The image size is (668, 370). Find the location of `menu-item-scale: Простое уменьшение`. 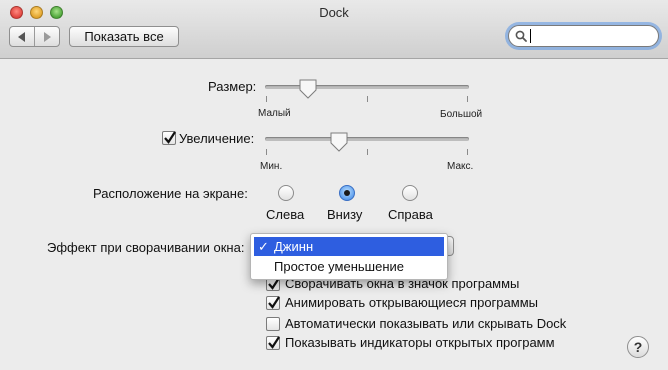

menu-item-scale: Простое уменьшение is located at coordinates (349, 266).